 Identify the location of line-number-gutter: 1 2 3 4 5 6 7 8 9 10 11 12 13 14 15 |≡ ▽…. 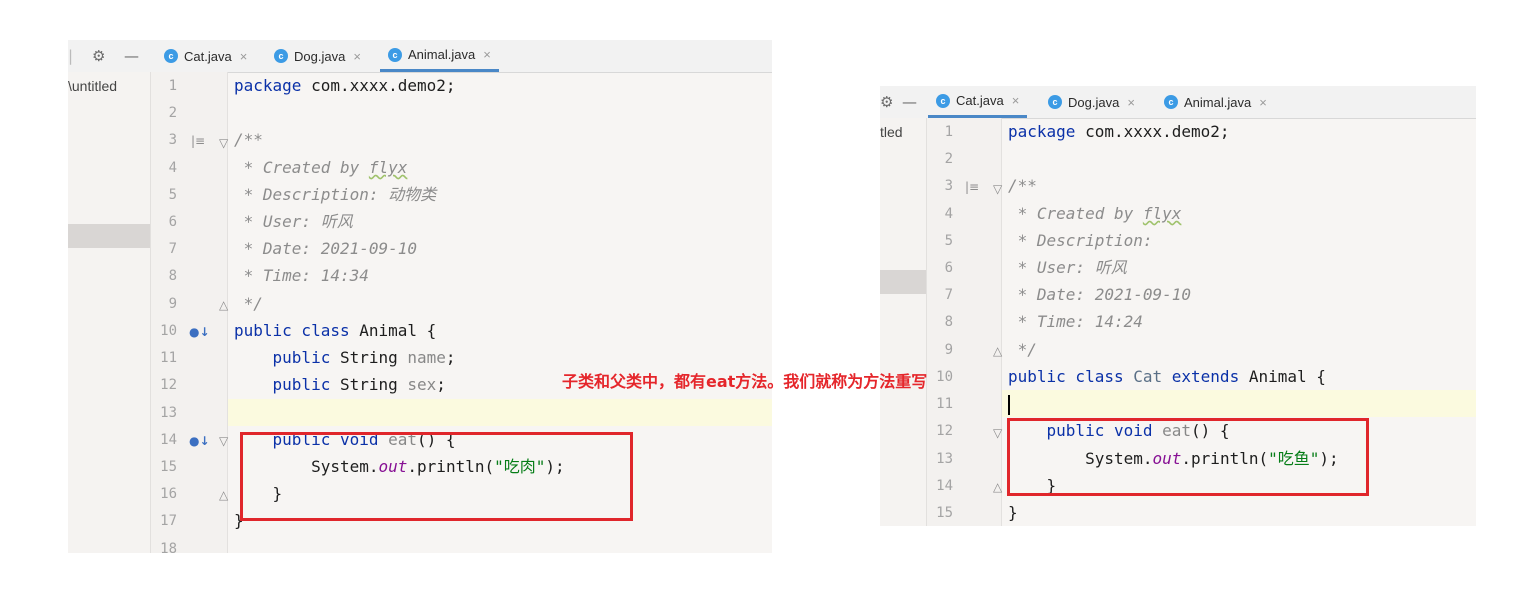
(964, 322).